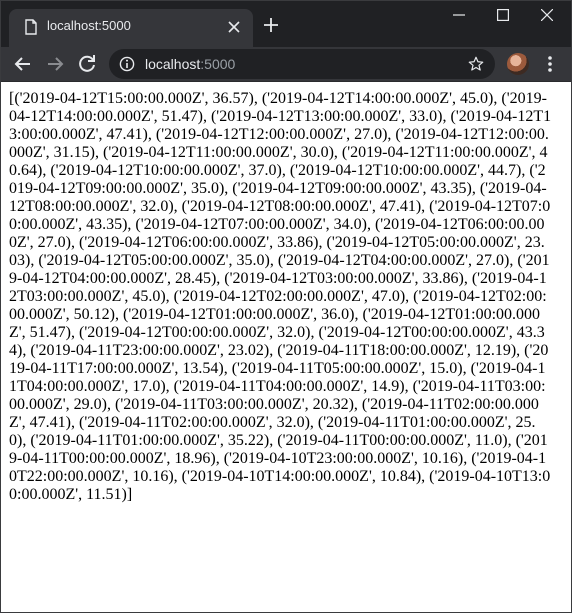 This screenshot has height=613, width=572. What do you see at coordinates (89, 25) in the screenshot?
I see `tab-title: localhost:5000` at bounding box center [89, 25].